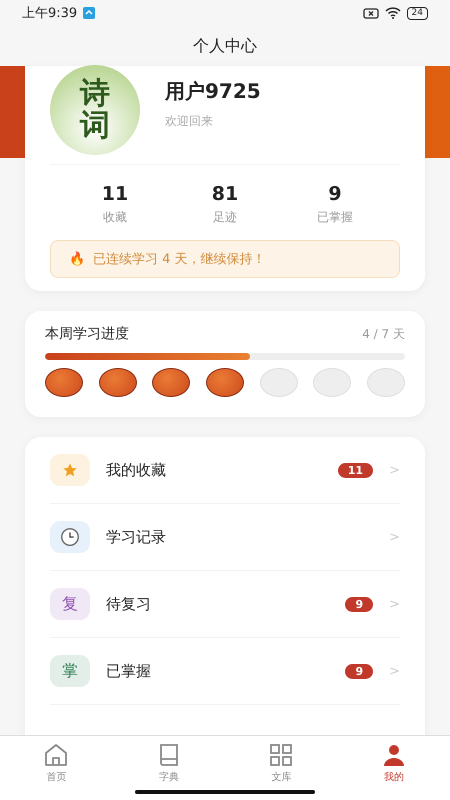  What do you see at coordinates (213, 91) in the screenshot?
I see `user-name: 用户9725` at bounding box center [213, 91].